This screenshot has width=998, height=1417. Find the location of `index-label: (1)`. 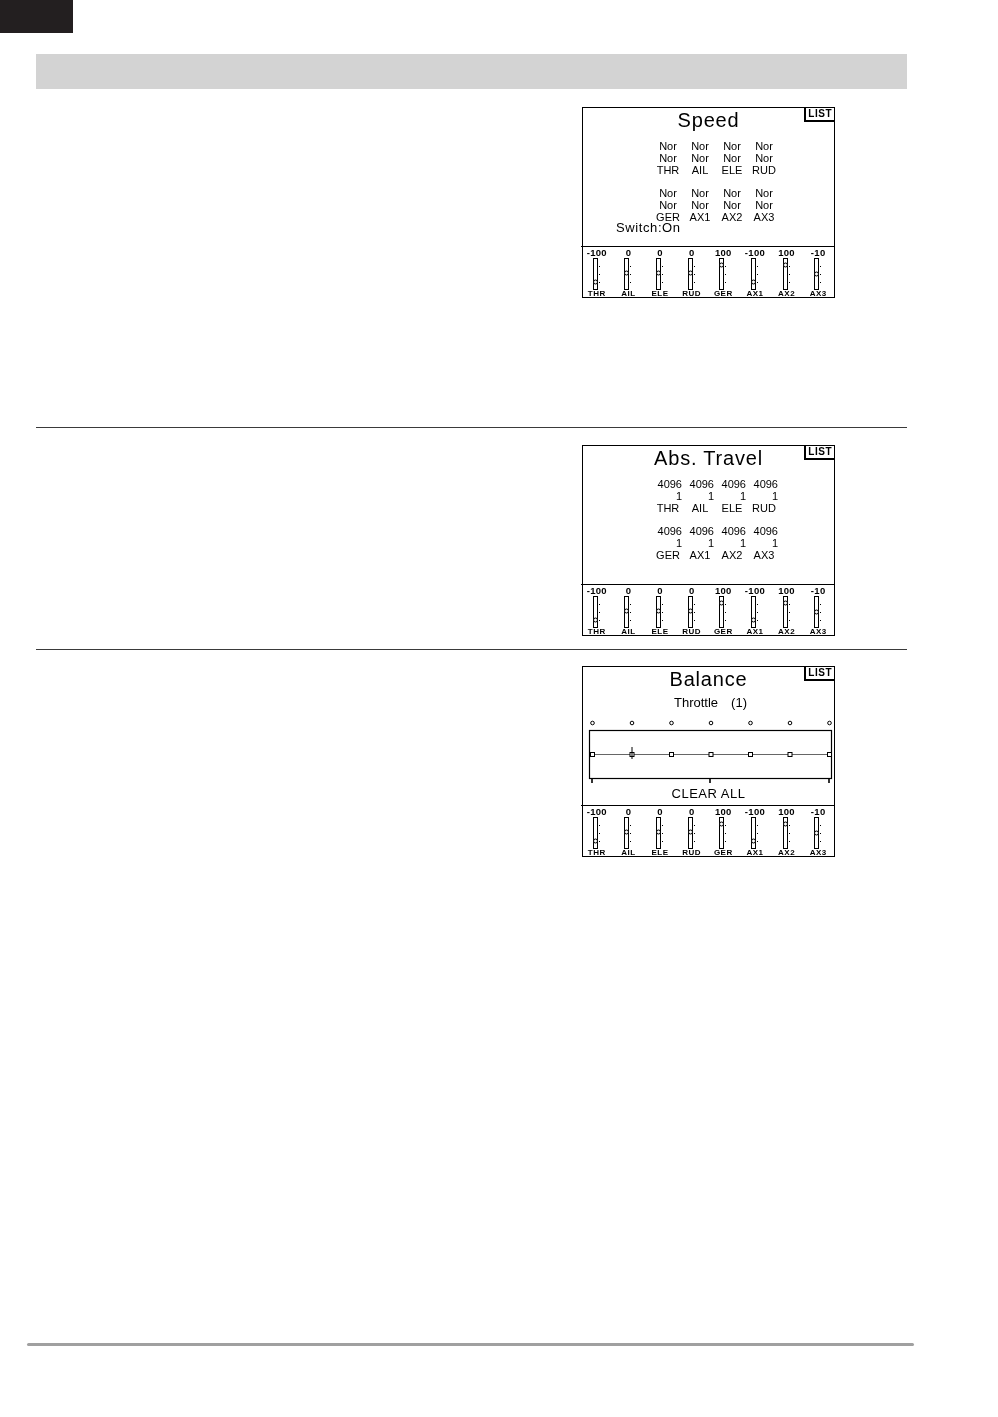

index-label: (1) is located at coordinates (739, 703).